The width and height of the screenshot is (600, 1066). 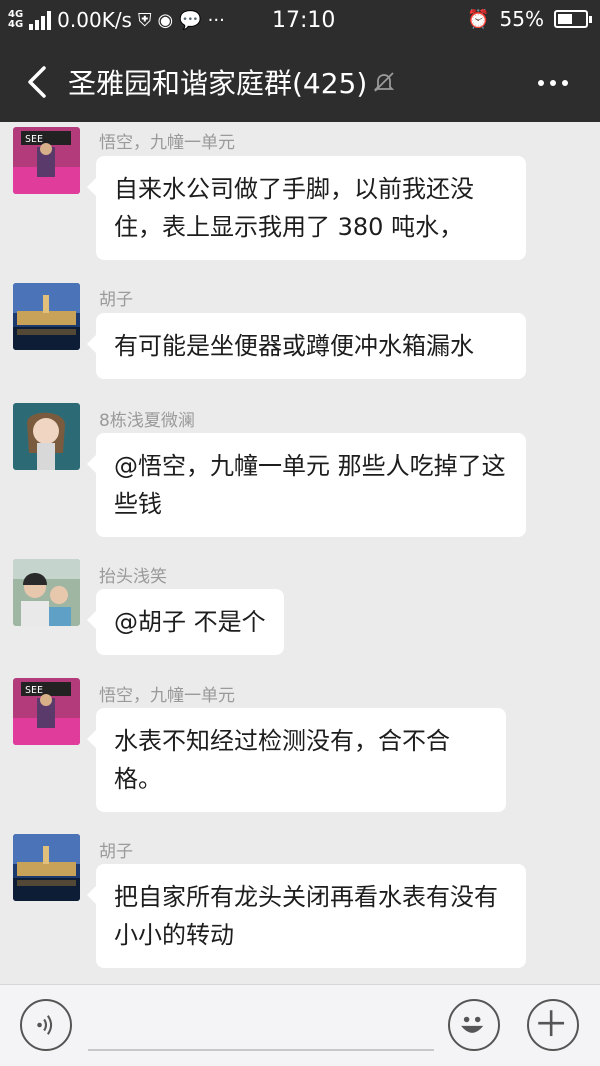 I want to click on network-type: 4G 4G, so click(x=15, y=20).